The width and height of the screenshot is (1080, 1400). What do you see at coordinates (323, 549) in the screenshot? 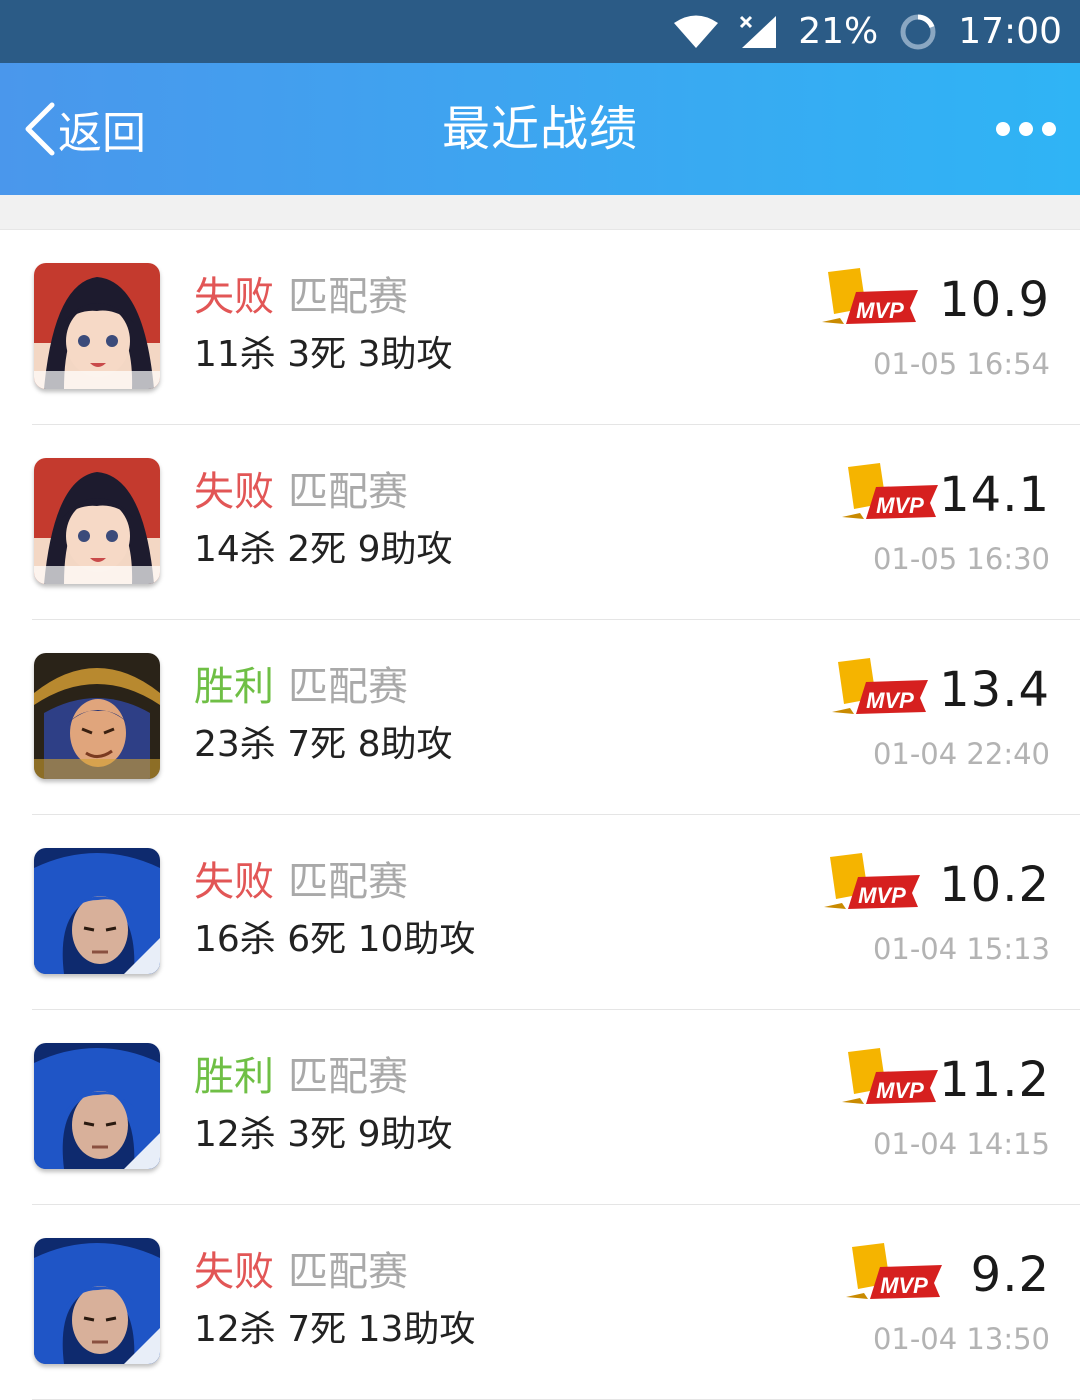
I see `kda-stats: 14杀 2死 9助攻` at bounding box center [323, 549].